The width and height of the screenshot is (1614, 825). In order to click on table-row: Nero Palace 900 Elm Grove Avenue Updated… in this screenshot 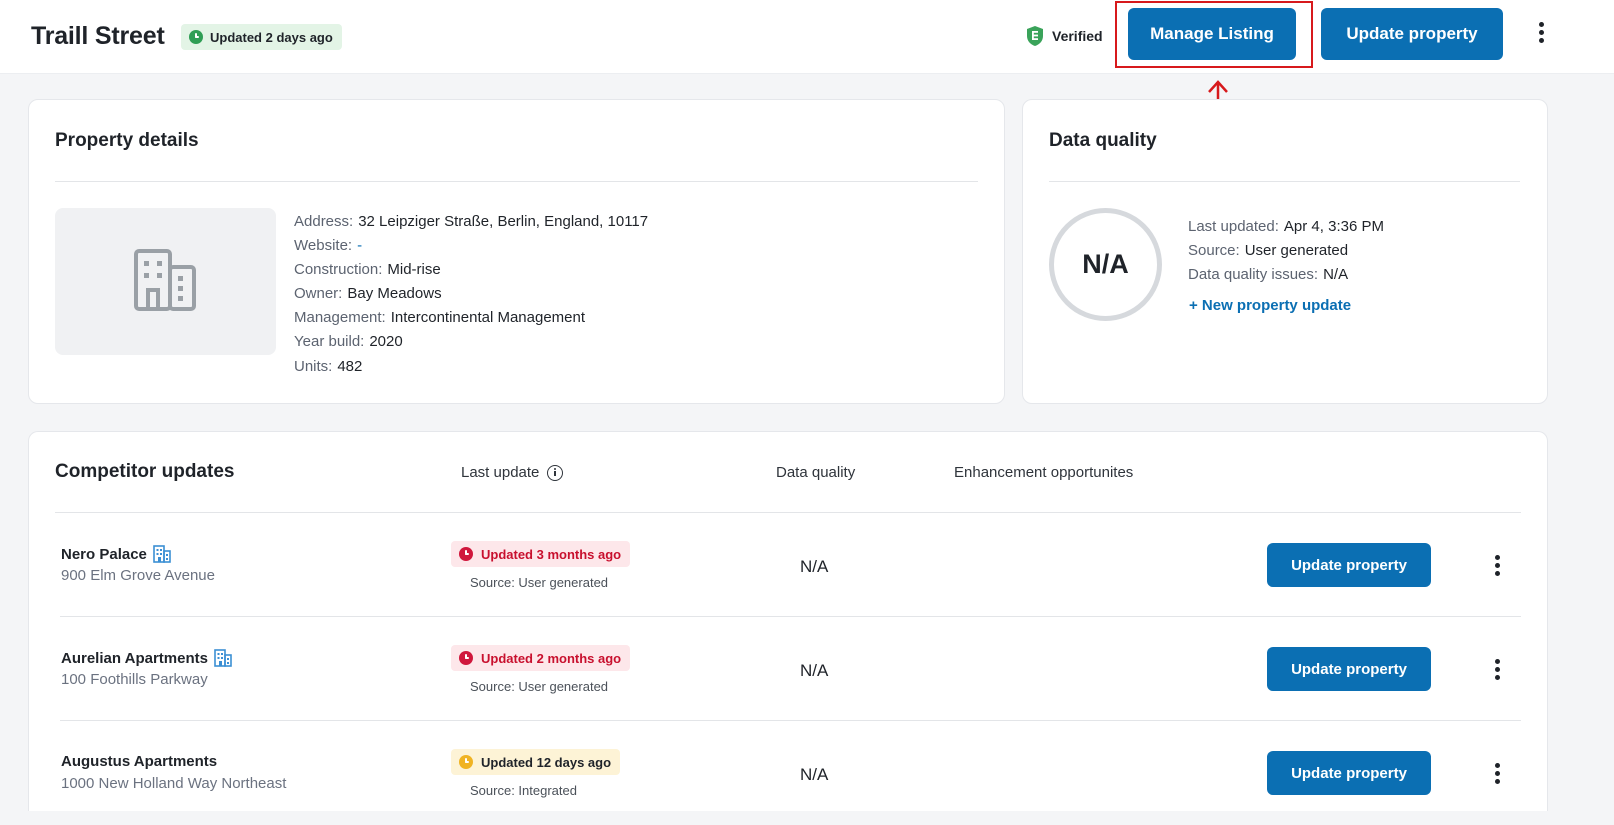, I will do `click(789, 565)`.